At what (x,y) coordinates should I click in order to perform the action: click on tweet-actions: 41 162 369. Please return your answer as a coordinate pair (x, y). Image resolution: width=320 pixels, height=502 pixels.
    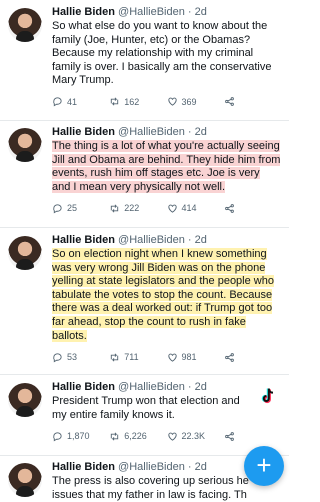
    Looking at the image, I should click on (166, 102).